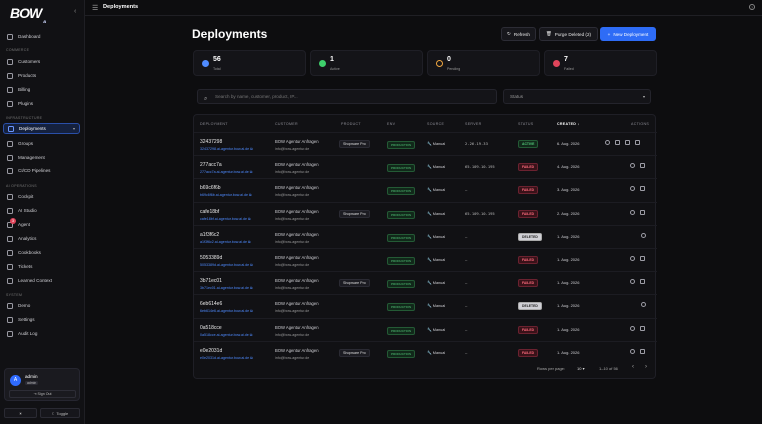 Image resolution: width=762 pixels, height=424 pixels. Describe the element at coordinates (226, 335) in the screenshot. I see `deployment-domain-link: 0a518cce.ai-agentur.bow.ai.de ⧉` at that location.